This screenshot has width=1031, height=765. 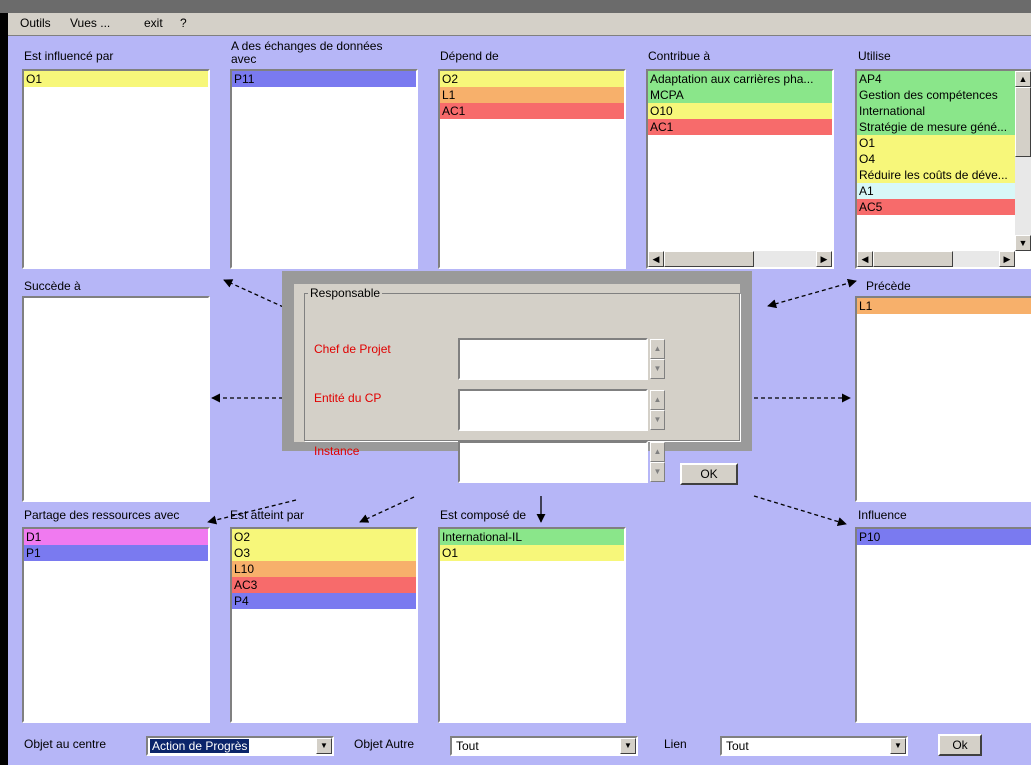 I want to click on list-partage-ressources: D1 P1, so click(x=116, y=625).